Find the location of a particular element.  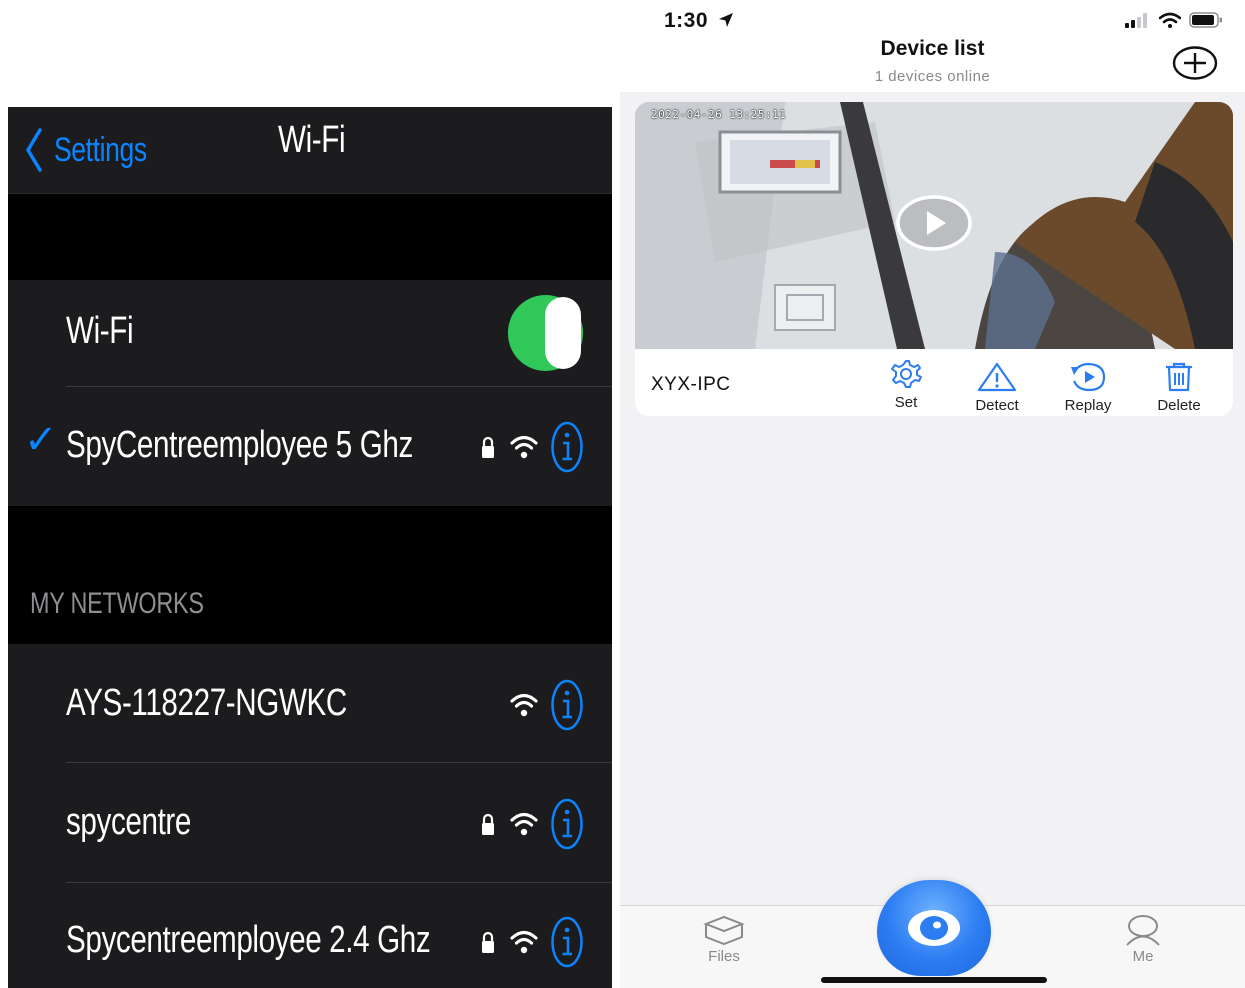

back-label: Settings is located at coordinates (100, 149).